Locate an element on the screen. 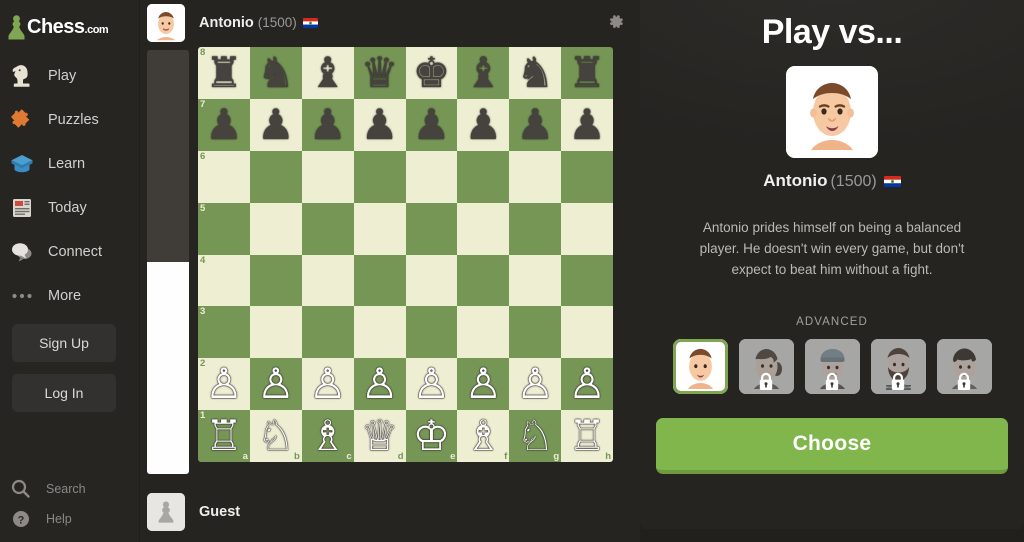  board-square-f3 is located at coordinates (483, 332).